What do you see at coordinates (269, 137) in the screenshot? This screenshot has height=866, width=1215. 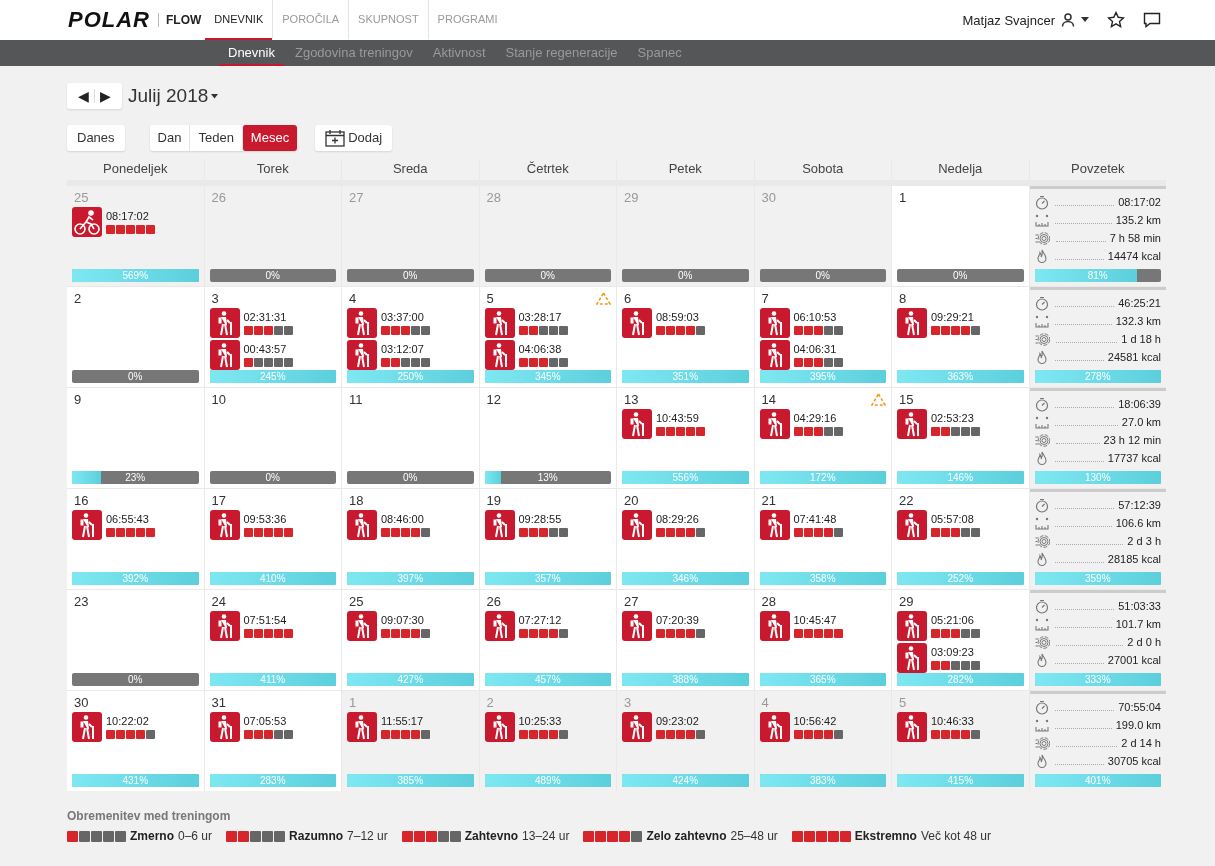 I see `view-tab: Mesec` at bounding box center [269, 137].